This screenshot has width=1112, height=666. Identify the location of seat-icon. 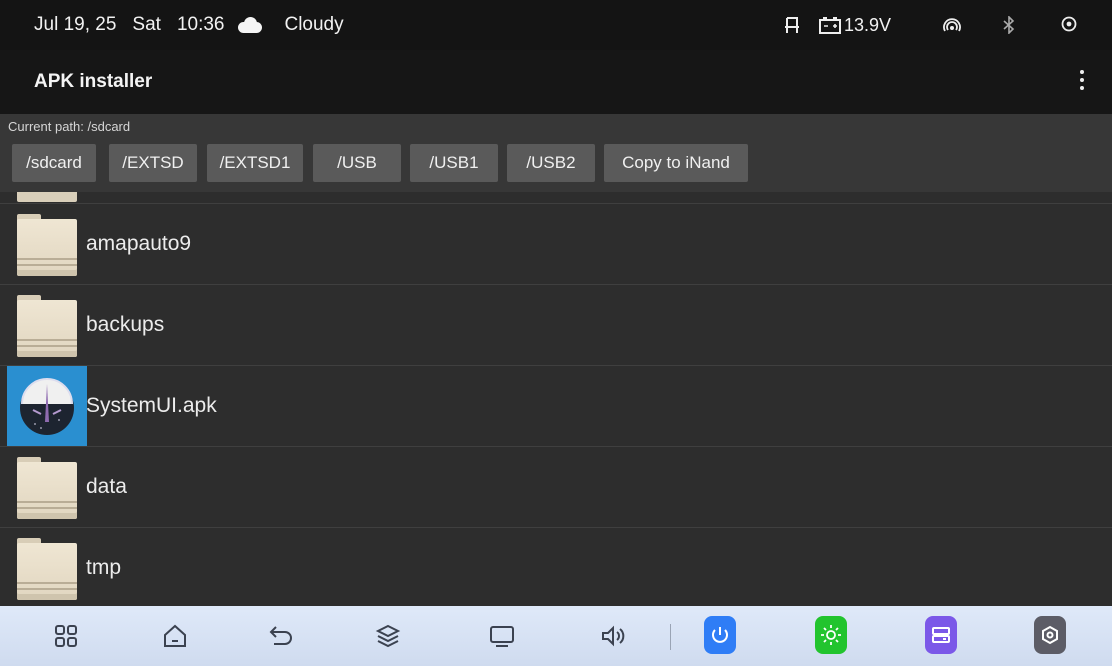
(792, 25).